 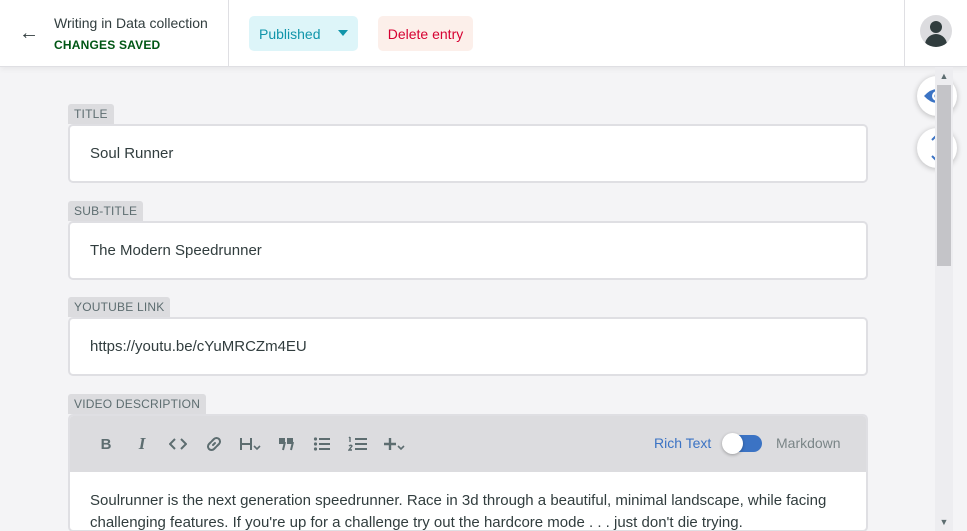 What do you see at coordinates (142, 444) in the screenshot?
I see `italic-icon: I` at bounding box center [142, 444].